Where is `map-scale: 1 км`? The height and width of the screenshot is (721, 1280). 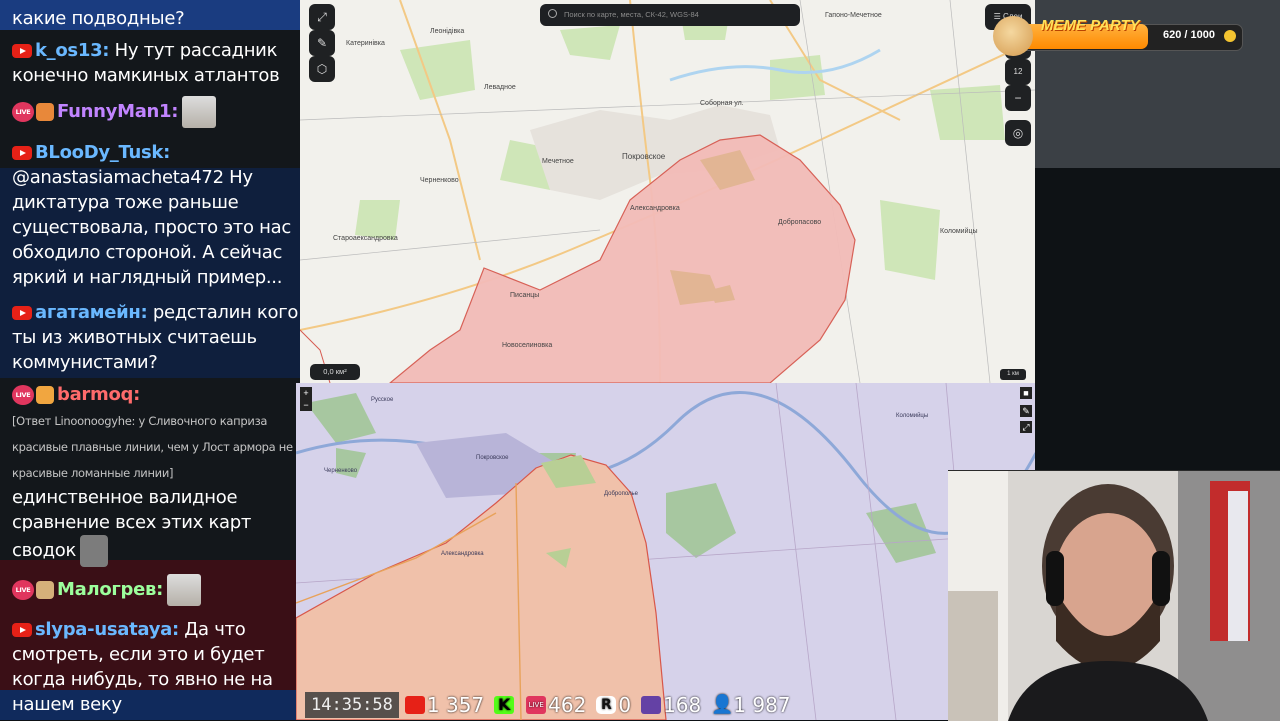 map-scale: 1 км is located at coordinates (1013, 374).